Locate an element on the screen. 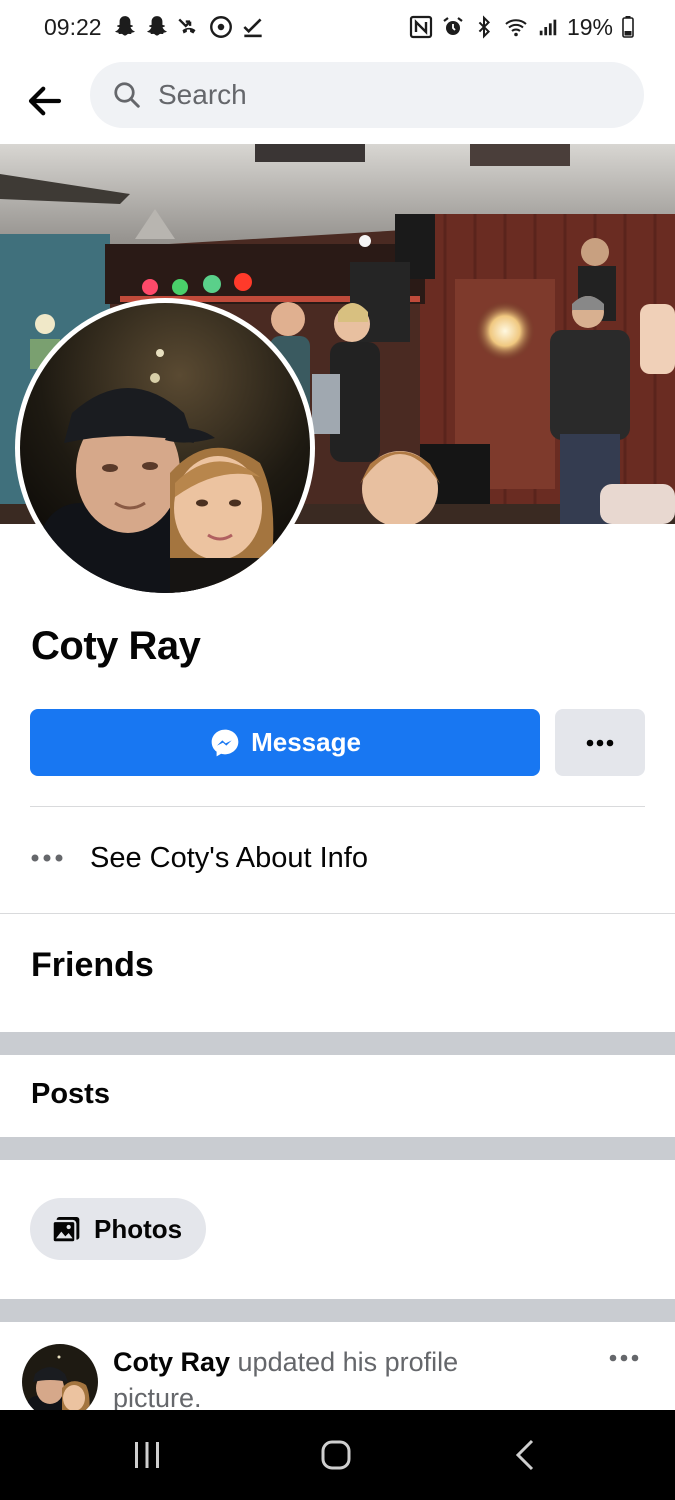 The height and width of the screenshot is (1500, 675). avatar is located at coordinates (165, 448).